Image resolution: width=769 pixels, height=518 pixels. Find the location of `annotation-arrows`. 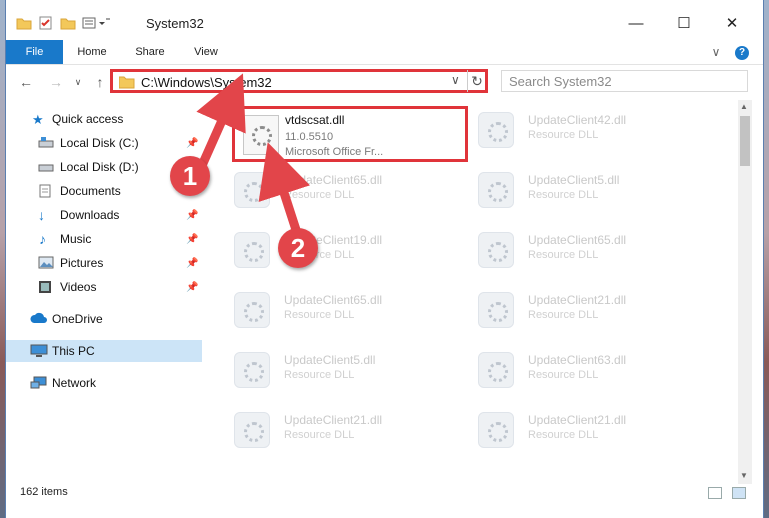

annotation-arrows is located at coordinates (253, 155).